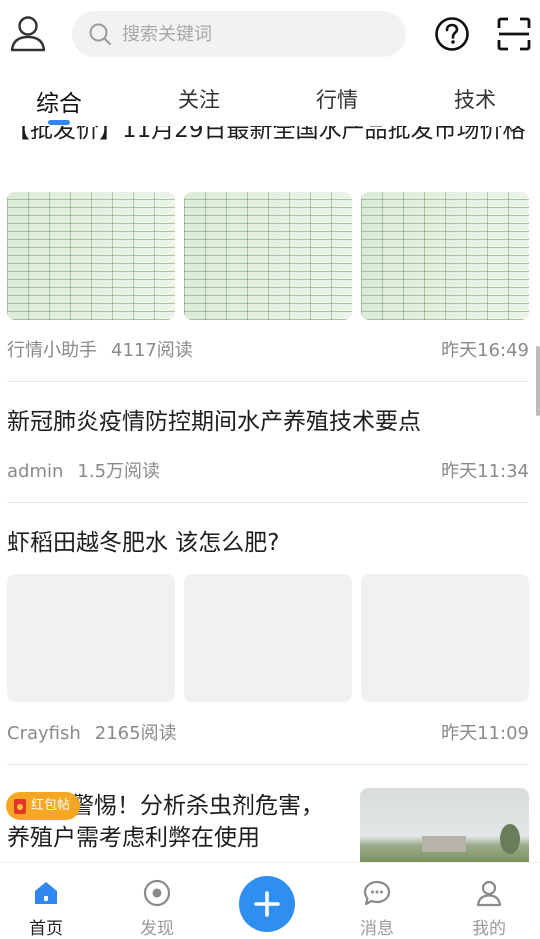 Image resolution: width=540 pixels, height=939 pixels. I want to click on tree-shape, so click(510, 839).